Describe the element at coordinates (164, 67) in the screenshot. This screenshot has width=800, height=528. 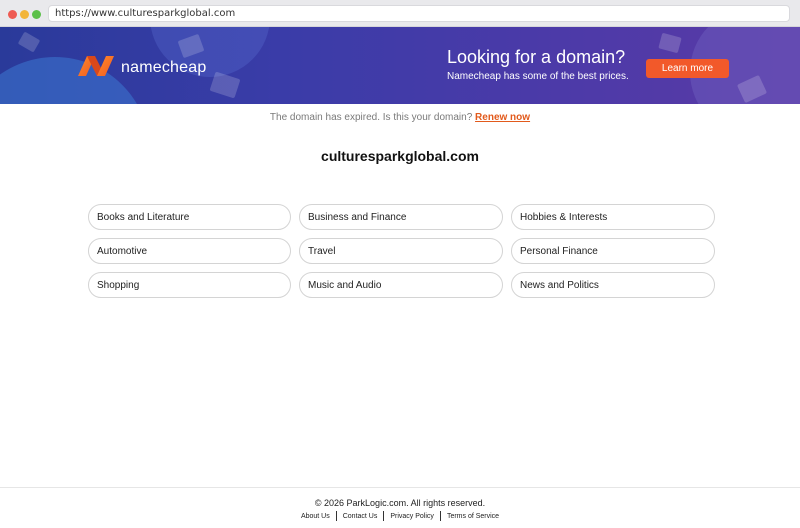
I see `brand-name: namecheap` at that location.